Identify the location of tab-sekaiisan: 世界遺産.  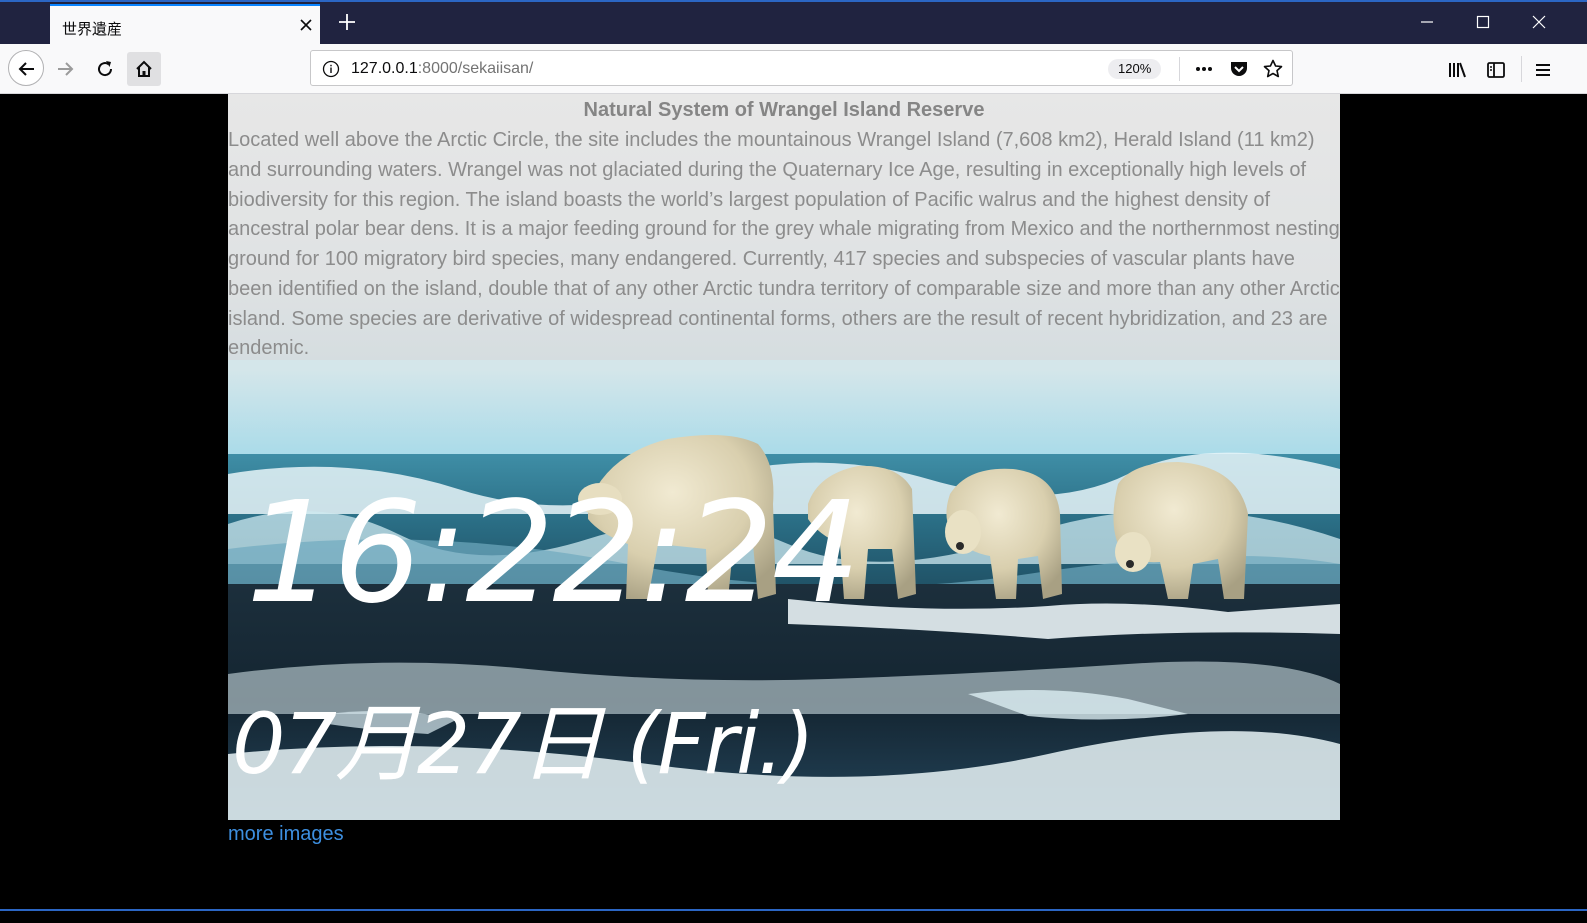
(185, 25).